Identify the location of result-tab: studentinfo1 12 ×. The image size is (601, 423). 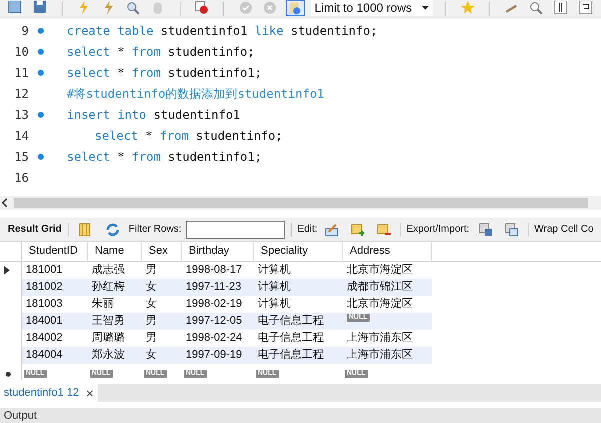
(49, 393).